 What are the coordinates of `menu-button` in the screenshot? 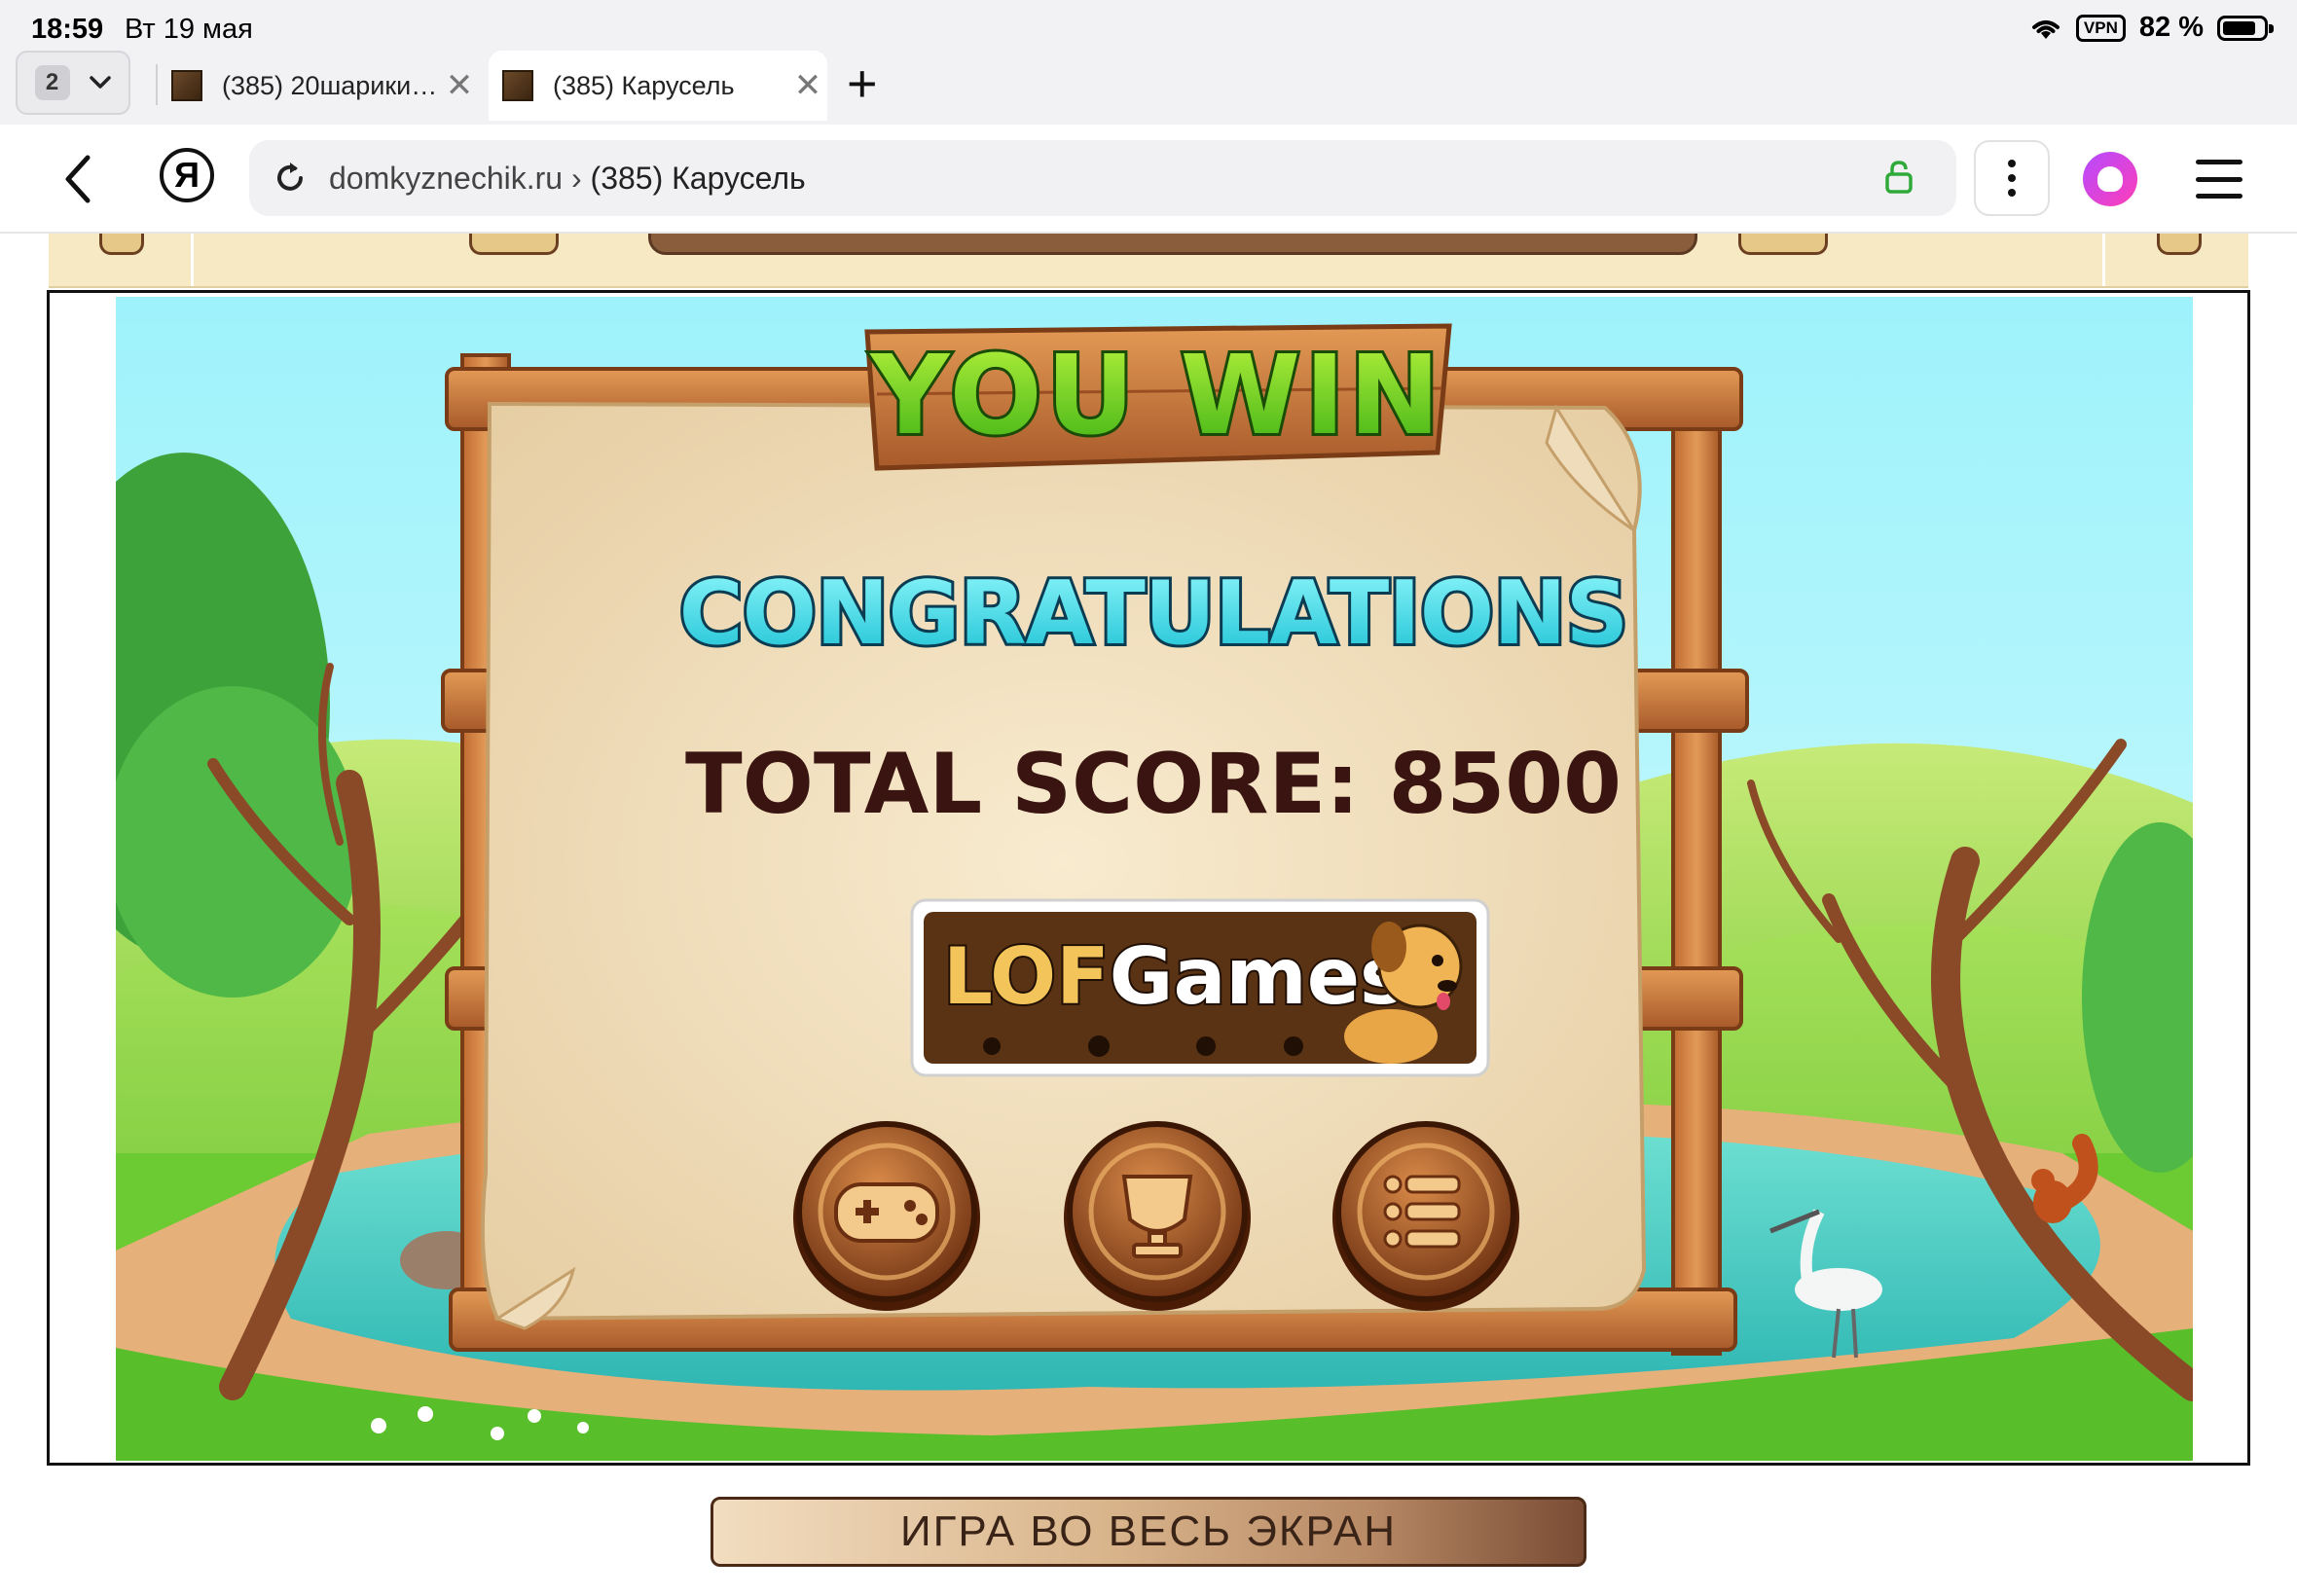 It's located at (1426, 1216).